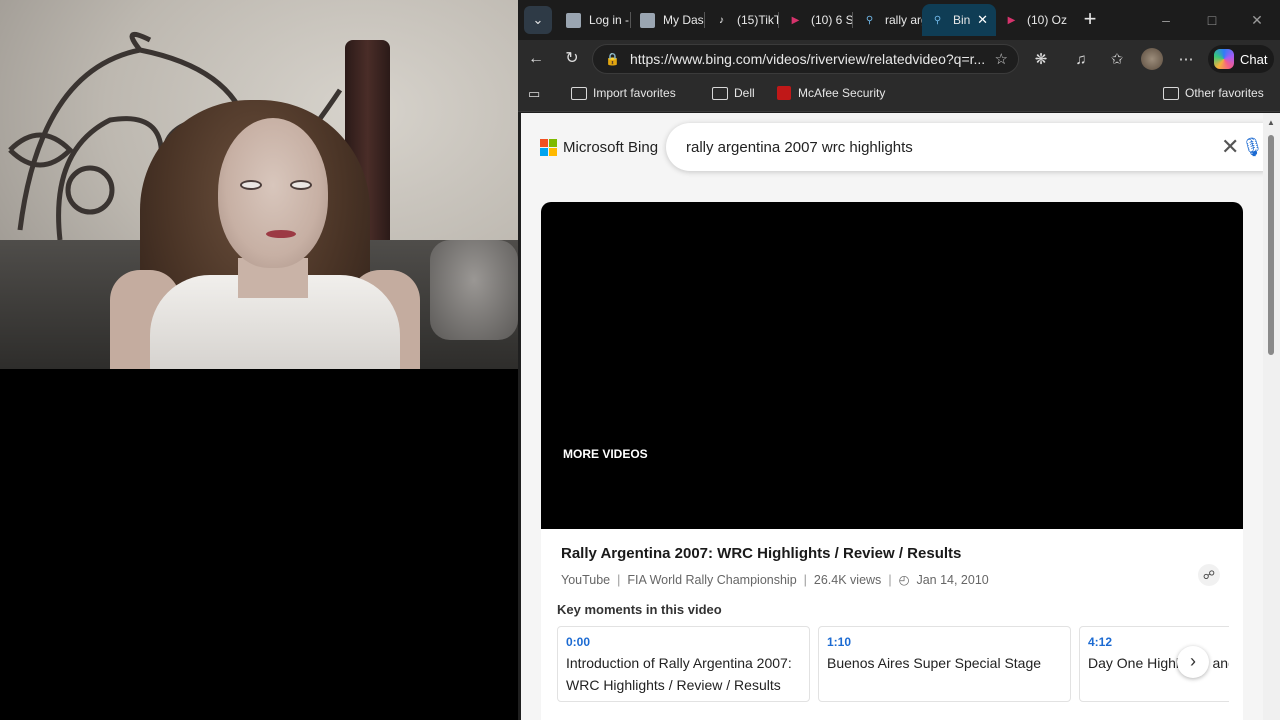 This screenshot has width=1280, height=720. I want to click on refresh-icon: ↻, so click(572, 59).